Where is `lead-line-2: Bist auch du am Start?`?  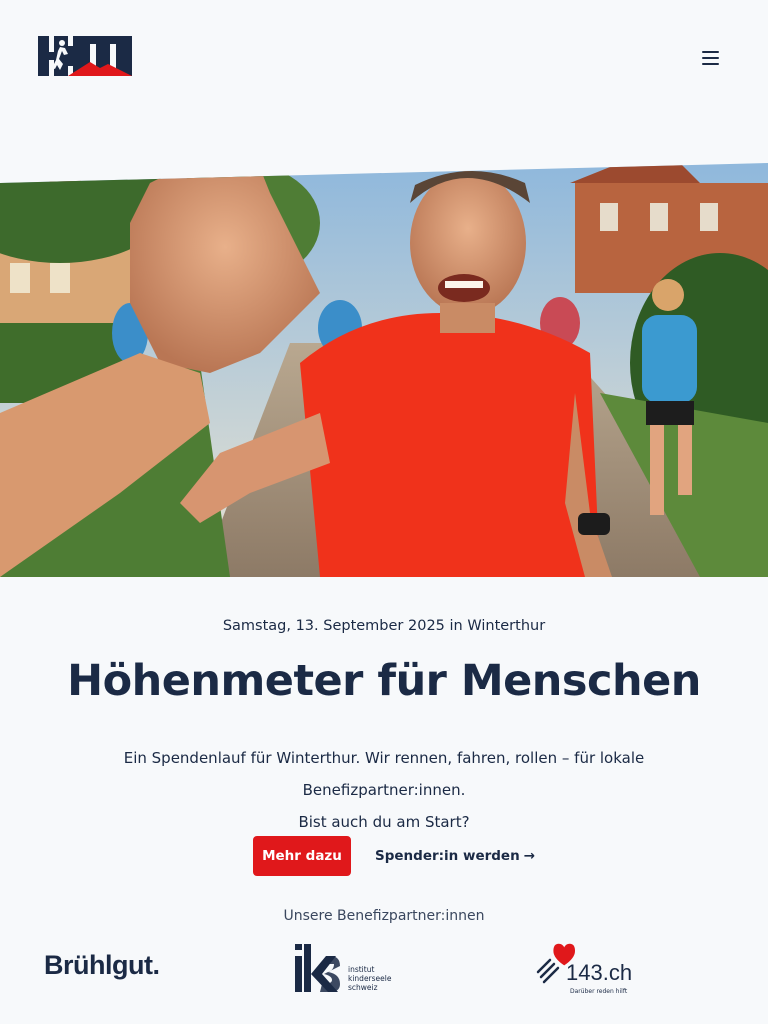
lead-line-2: Bist auch du am Start? is located at coordinates (384, 822).